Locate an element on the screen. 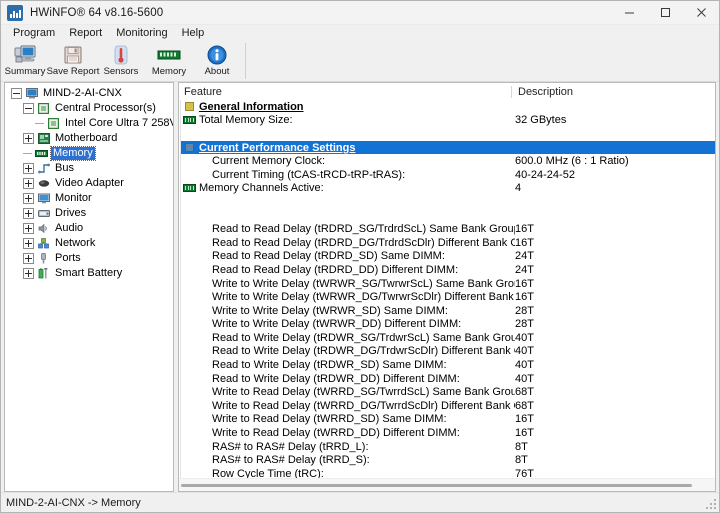  section-steel-square-icon is located at coordinates (189, 147).